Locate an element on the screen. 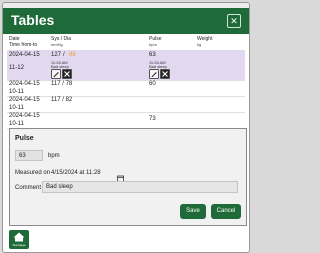 This screenshot has height=253, width=320. row-time: 11-12 is located at coordinates (16, 68).